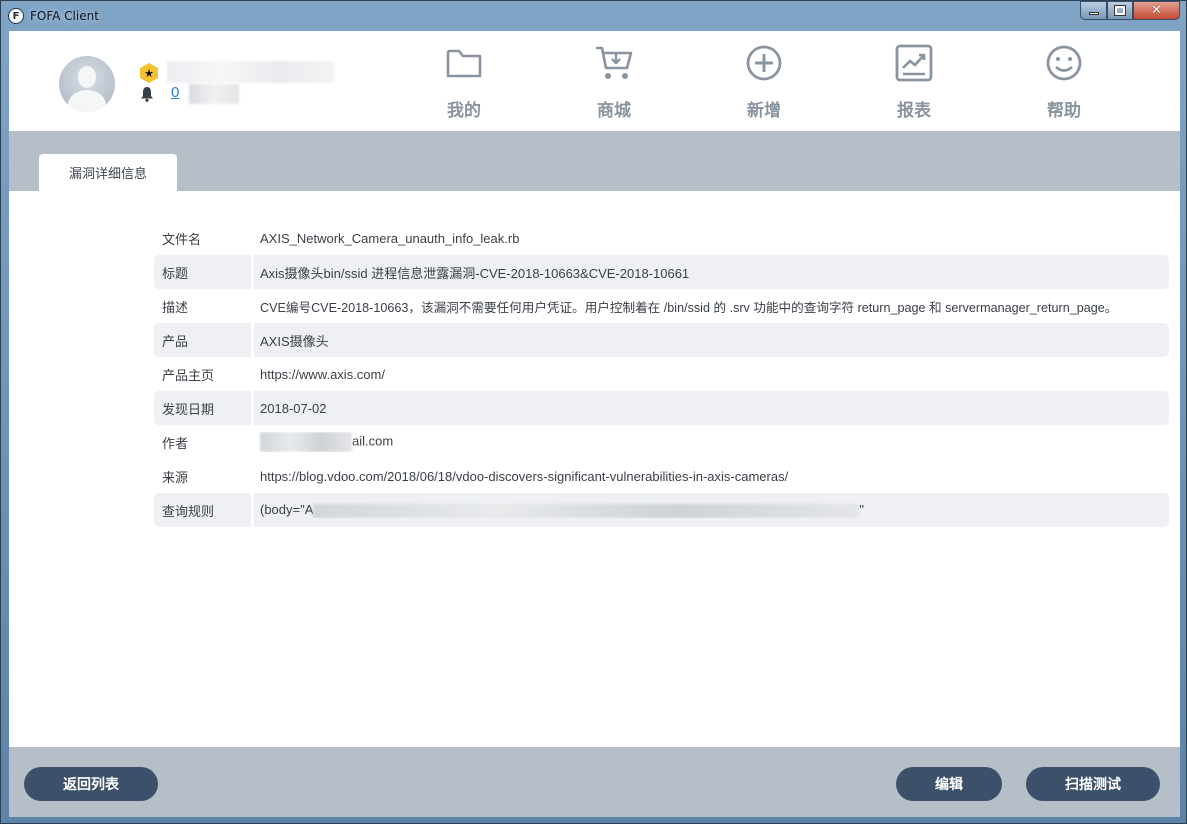 The image size is (1187, 824). Describe the element at coordinates (175, 443) in the screenshot. I see `detail-key: 作者` at that location.